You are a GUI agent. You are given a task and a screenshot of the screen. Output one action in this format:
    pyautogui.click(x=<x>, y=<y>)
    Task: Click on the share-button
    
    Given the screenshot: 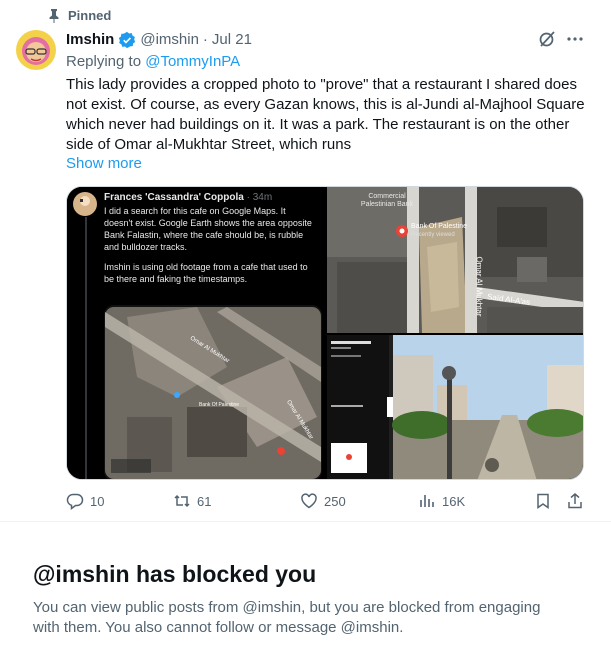 What is the action you would take?
    pyautogui.click(x=575, y=501)
    